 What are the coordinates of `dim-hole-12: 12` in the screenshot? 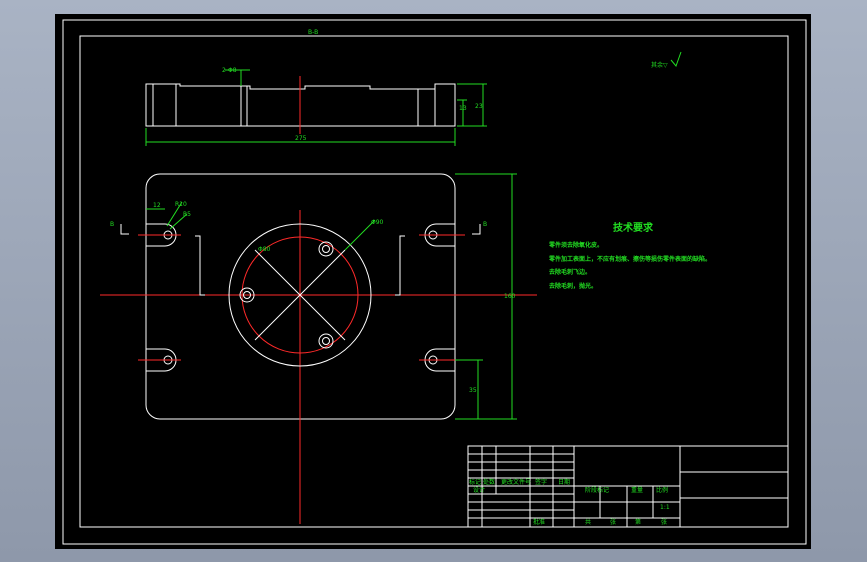 It's located at (157, 205).